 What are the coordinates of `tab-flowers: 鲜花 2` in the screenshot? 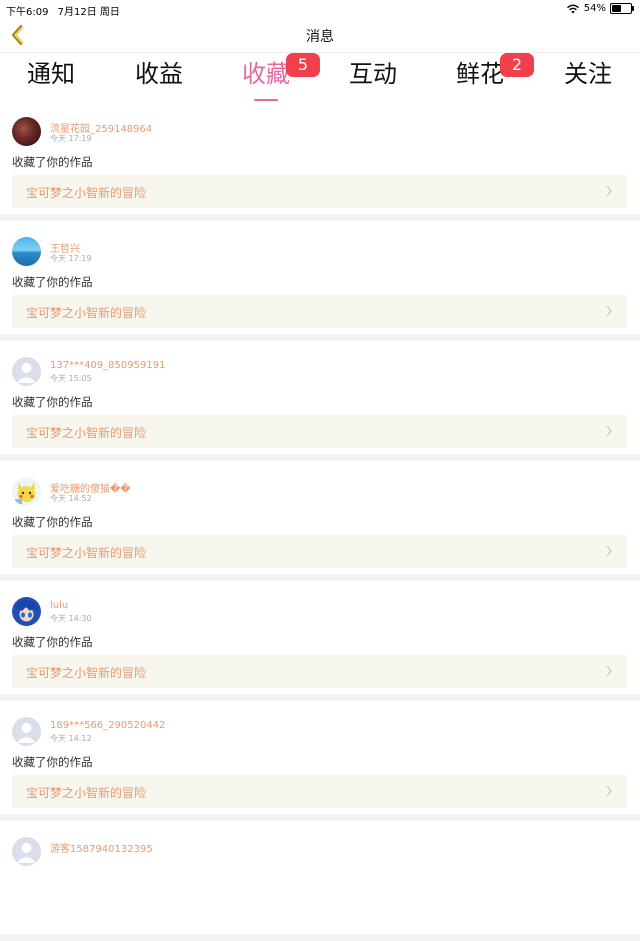 It's located at (484, 76).